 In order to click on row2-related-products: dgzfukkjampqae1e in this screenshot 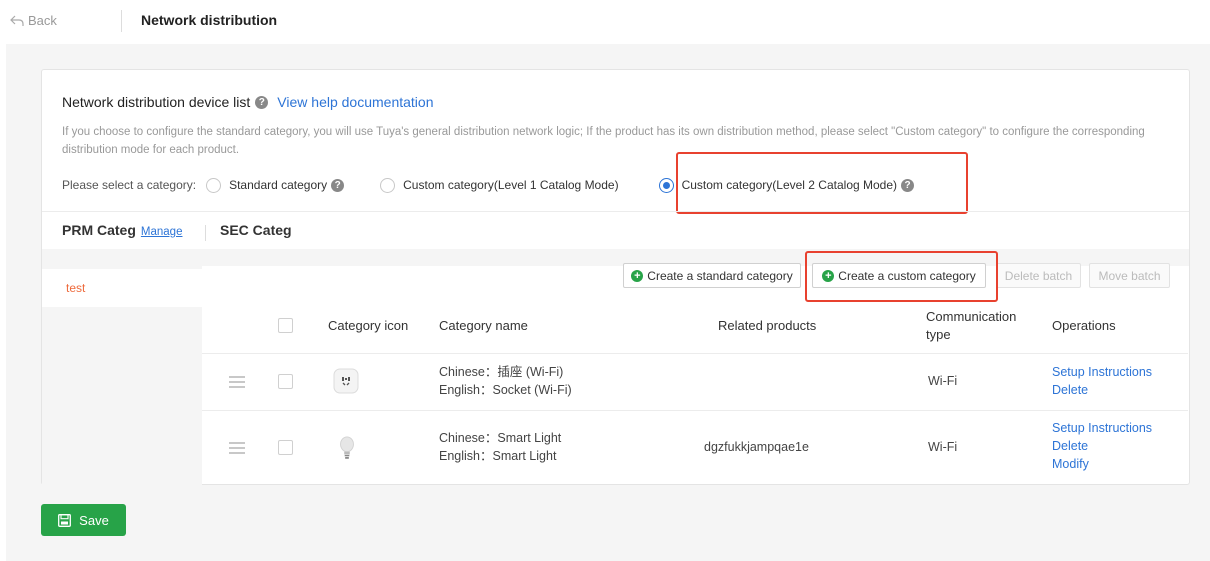, I will do `click(756, 447)`.